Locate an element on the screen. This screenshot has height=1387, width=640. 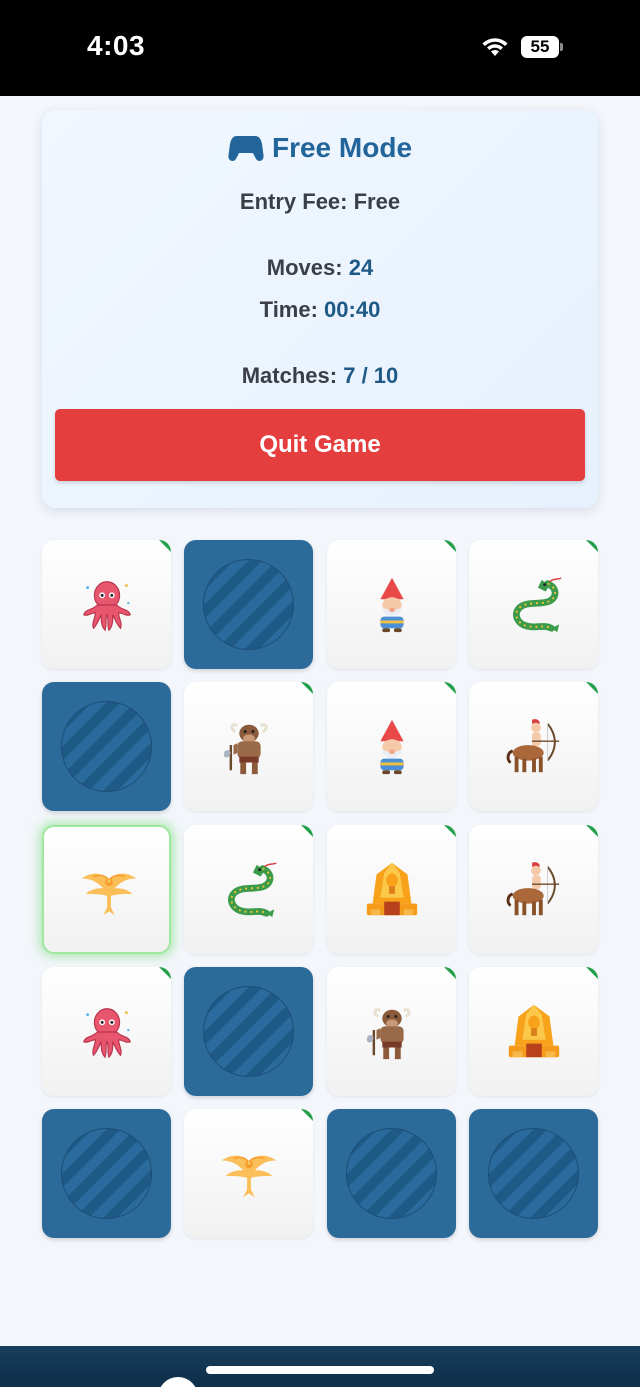
time-stat: Time: 00:40 is located at coordinates (320, 310).